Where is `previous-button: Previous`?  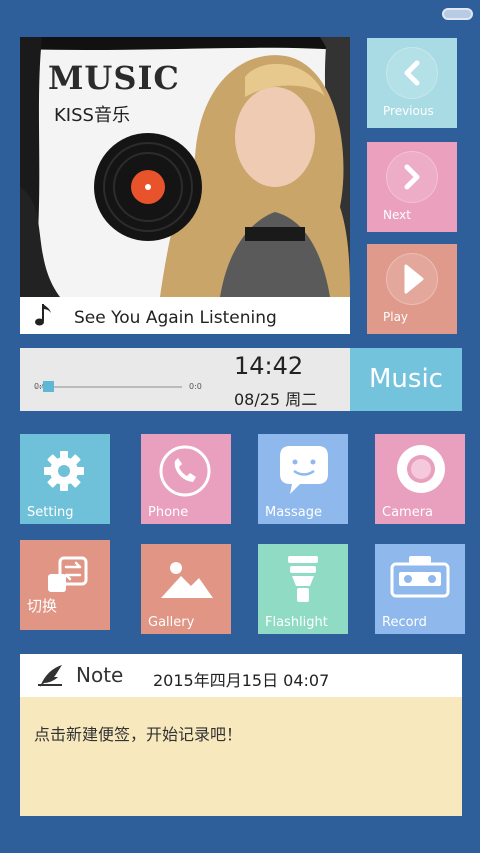 previous-button: Previous is located at coordinates (412, 83).